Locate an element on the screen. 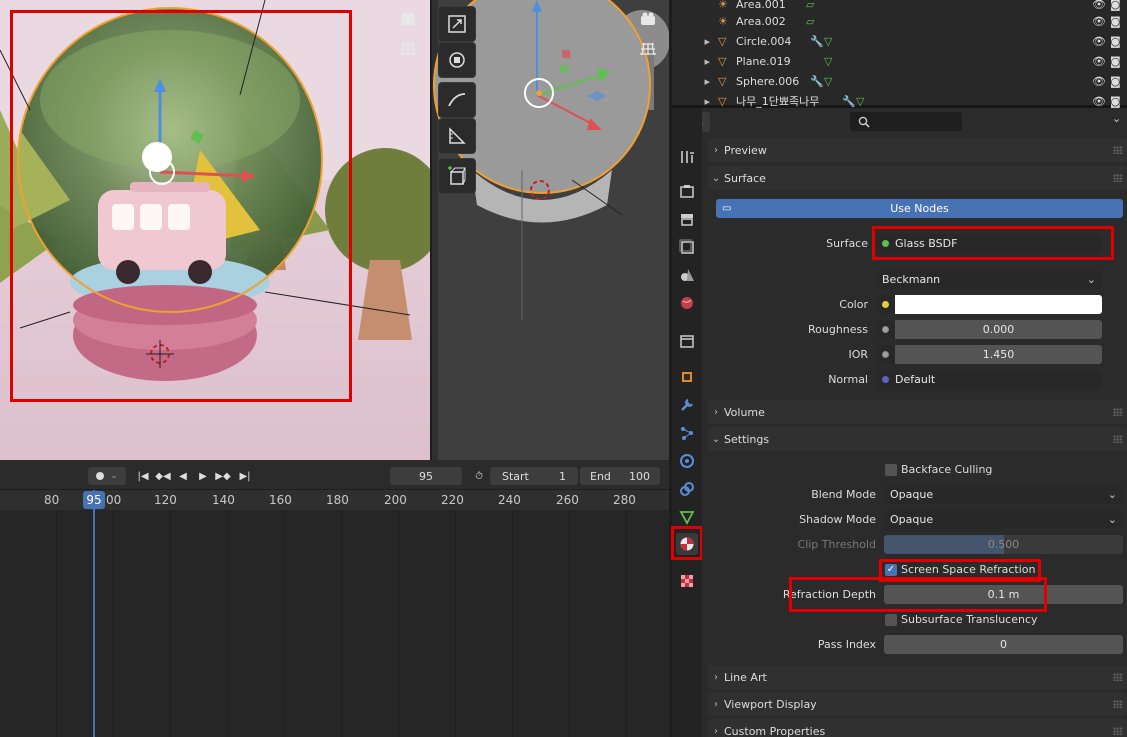 The height and width of the screenshot is (737, 1127). jump-start-button: |◀ is located at coordinates (143, 476).